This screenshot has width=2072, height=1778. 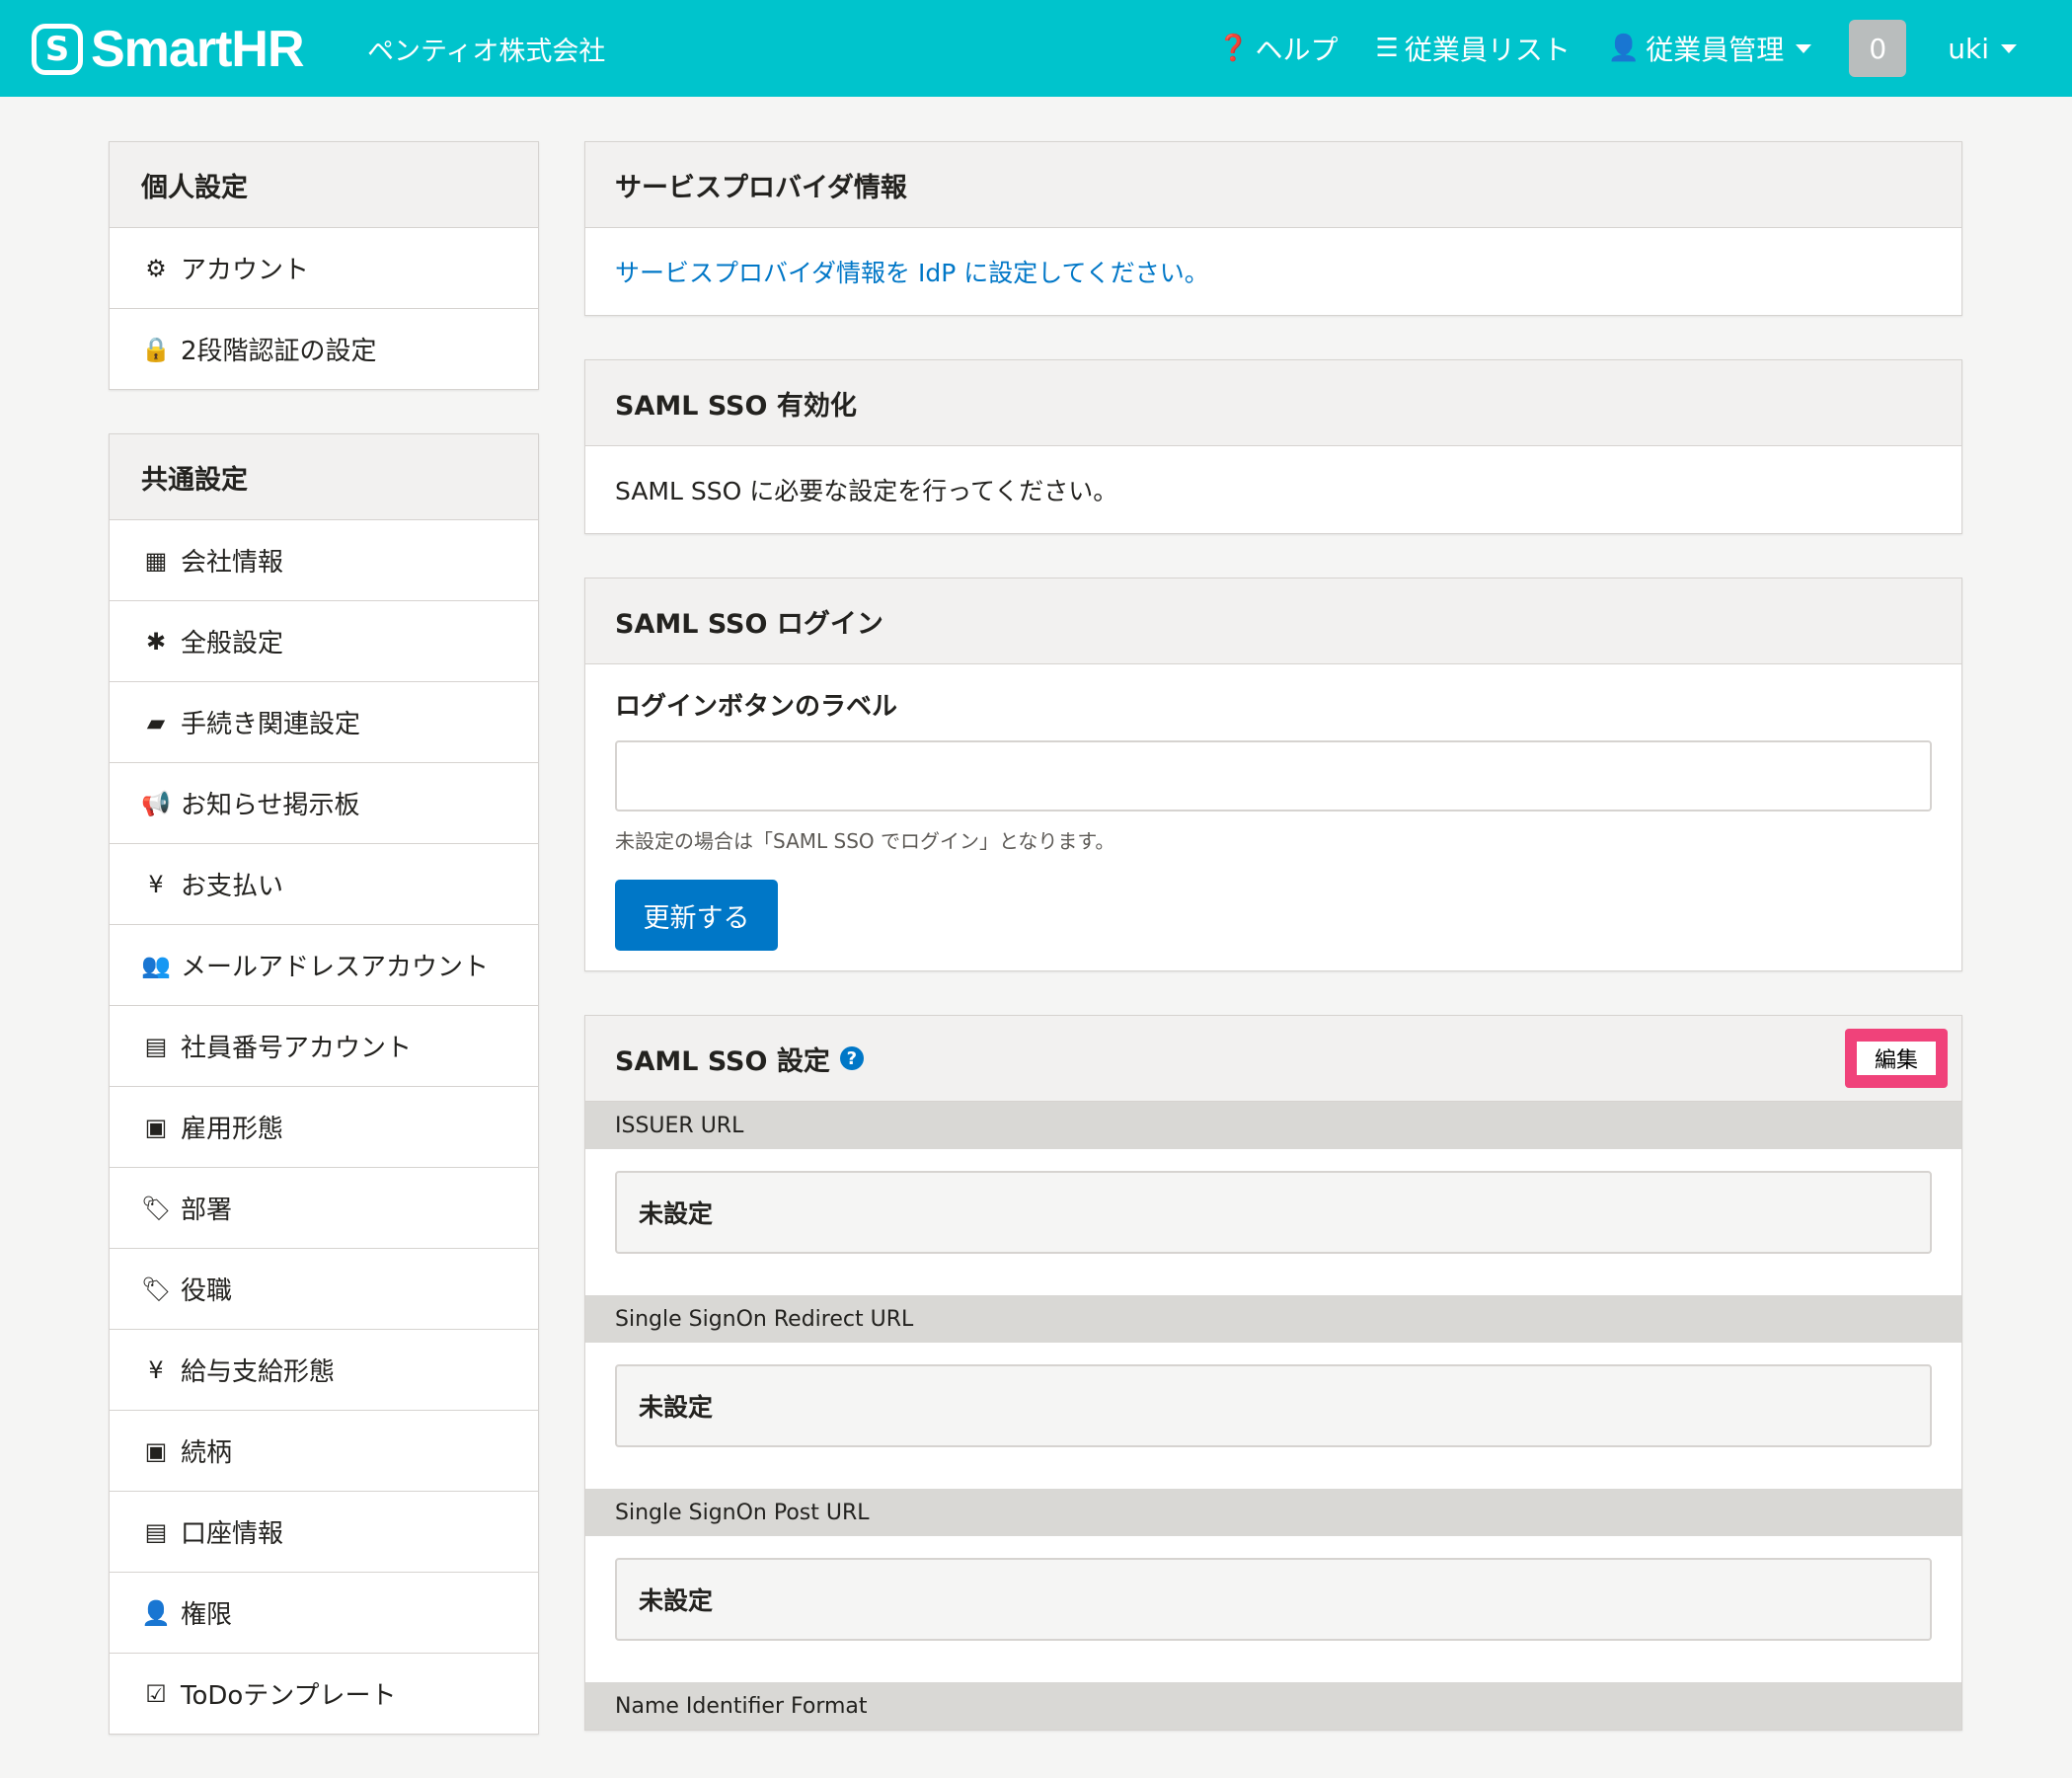 What do you see at coordinates (156, 1693) in the screenshot?
I see `check-square-icon: ☑` at bounding box center [156, 1693].